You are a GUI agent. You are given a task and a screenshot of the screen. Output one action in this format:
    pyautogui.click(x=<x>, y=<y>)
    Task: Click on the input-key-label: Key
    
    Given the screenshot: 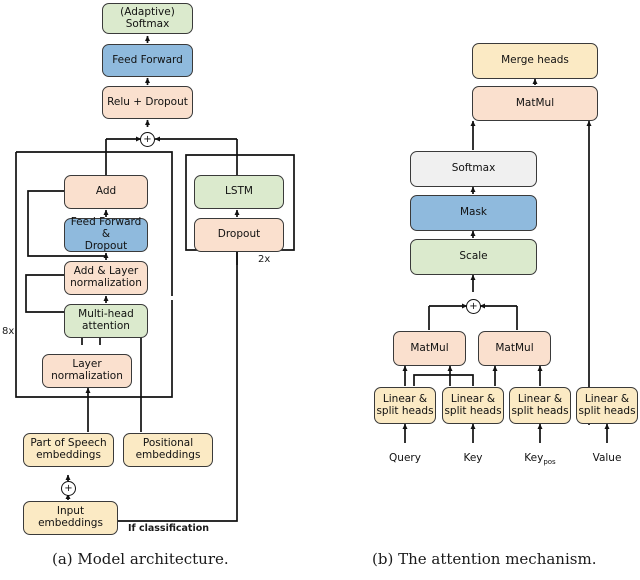 What is the action you would take?
    pyautogui.click(x=473, y=458)
    